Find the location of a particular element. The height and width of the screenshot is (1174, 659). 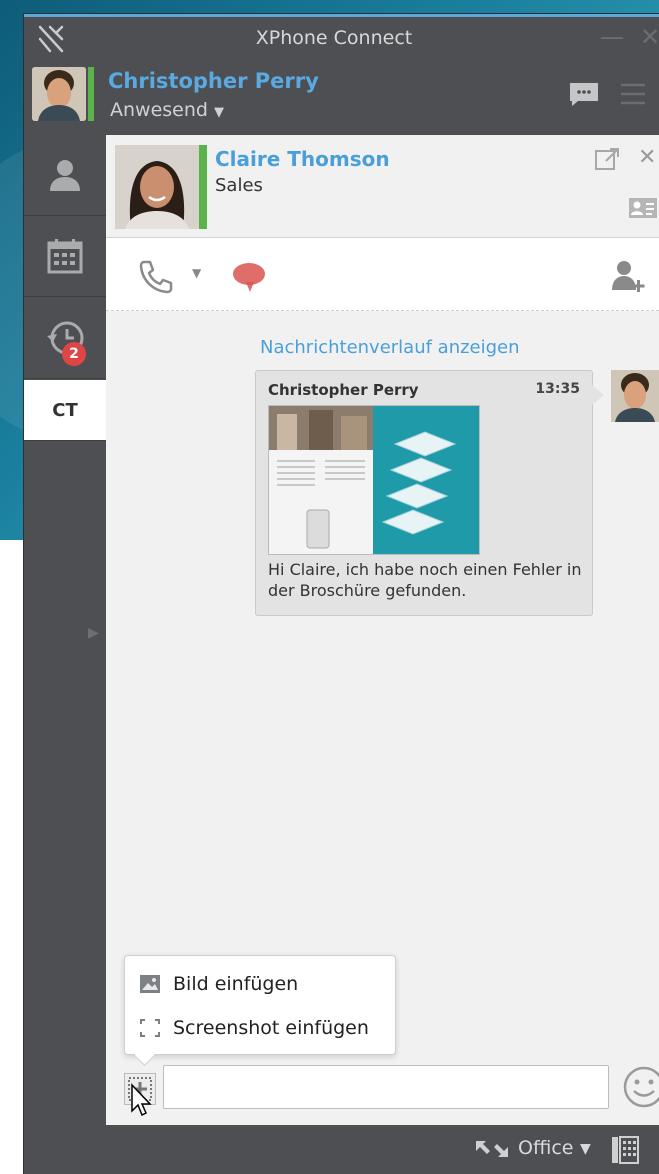

calendar-icon is located at coordinates (65, 256).